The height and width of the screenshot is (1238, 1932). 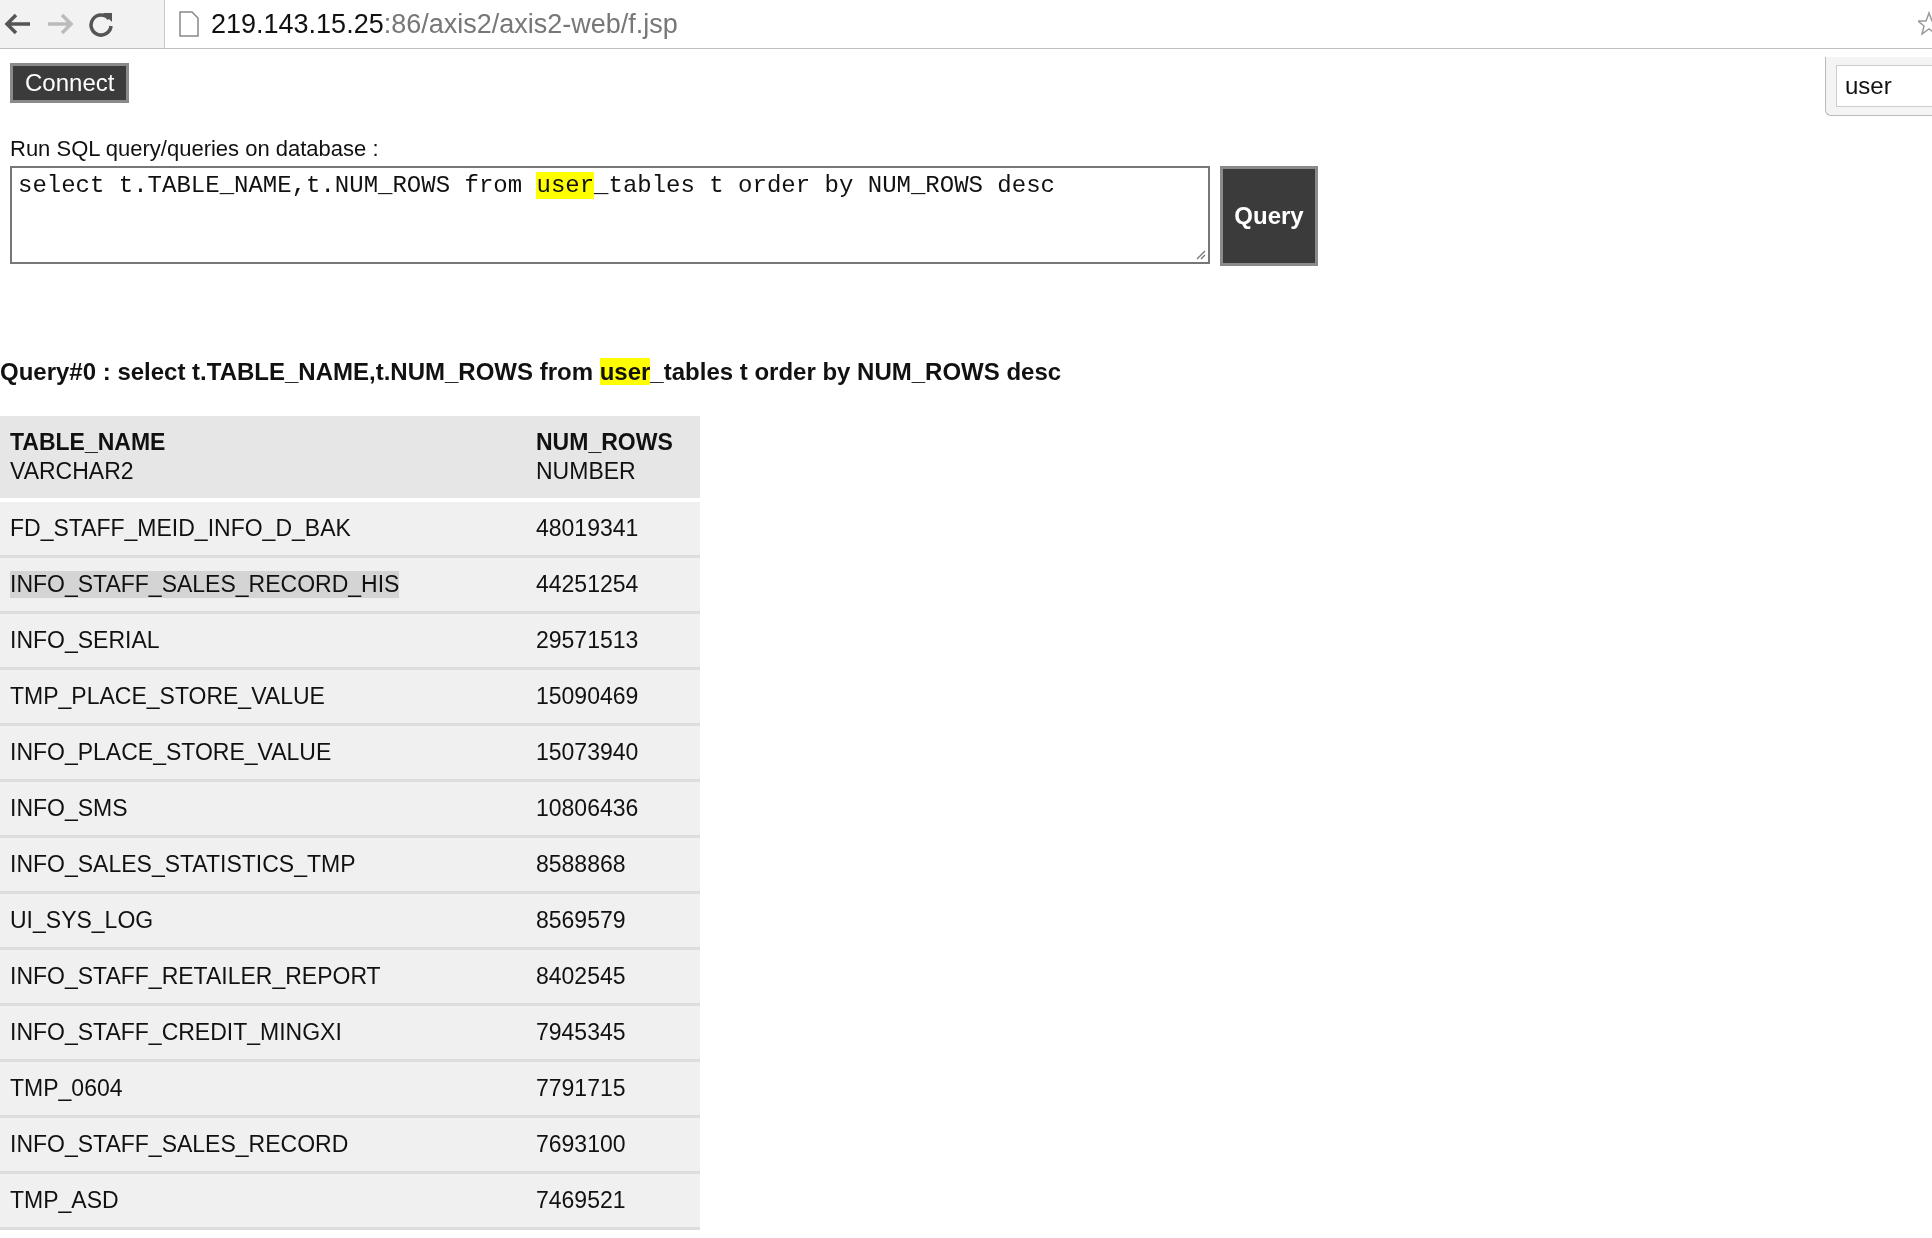 I want to click on table-cell: 7693100, so click(x=613, y=1146).